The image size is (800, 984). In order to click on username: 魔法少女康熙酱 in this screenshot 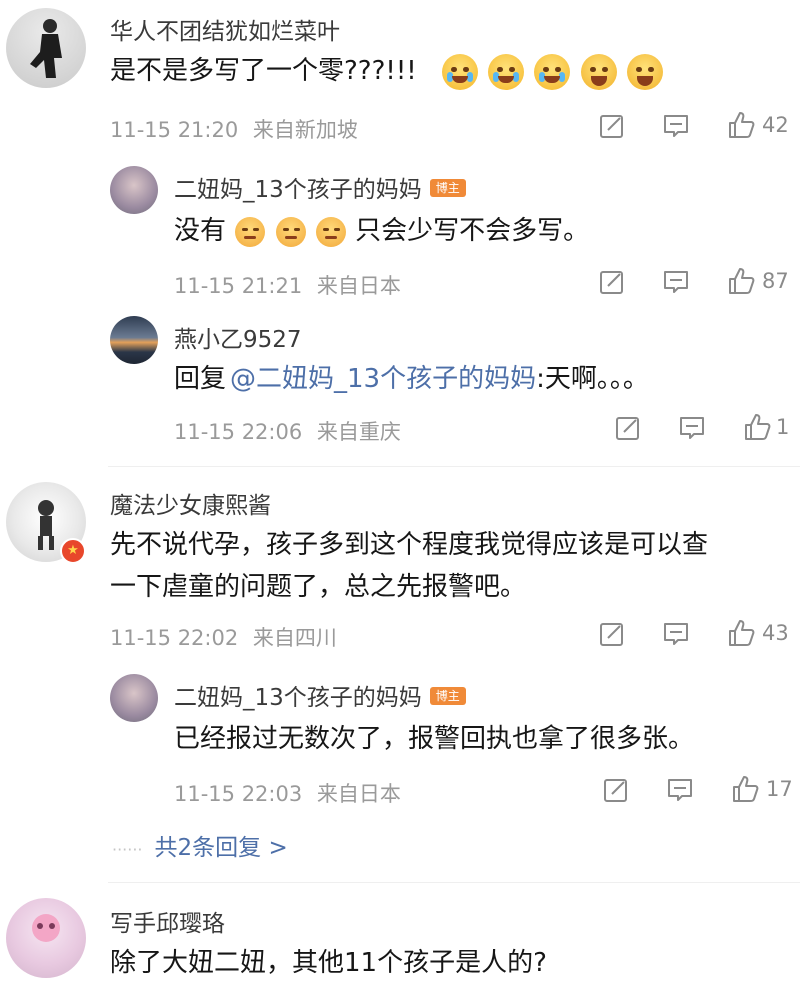, I will do `click(190, 503)`.